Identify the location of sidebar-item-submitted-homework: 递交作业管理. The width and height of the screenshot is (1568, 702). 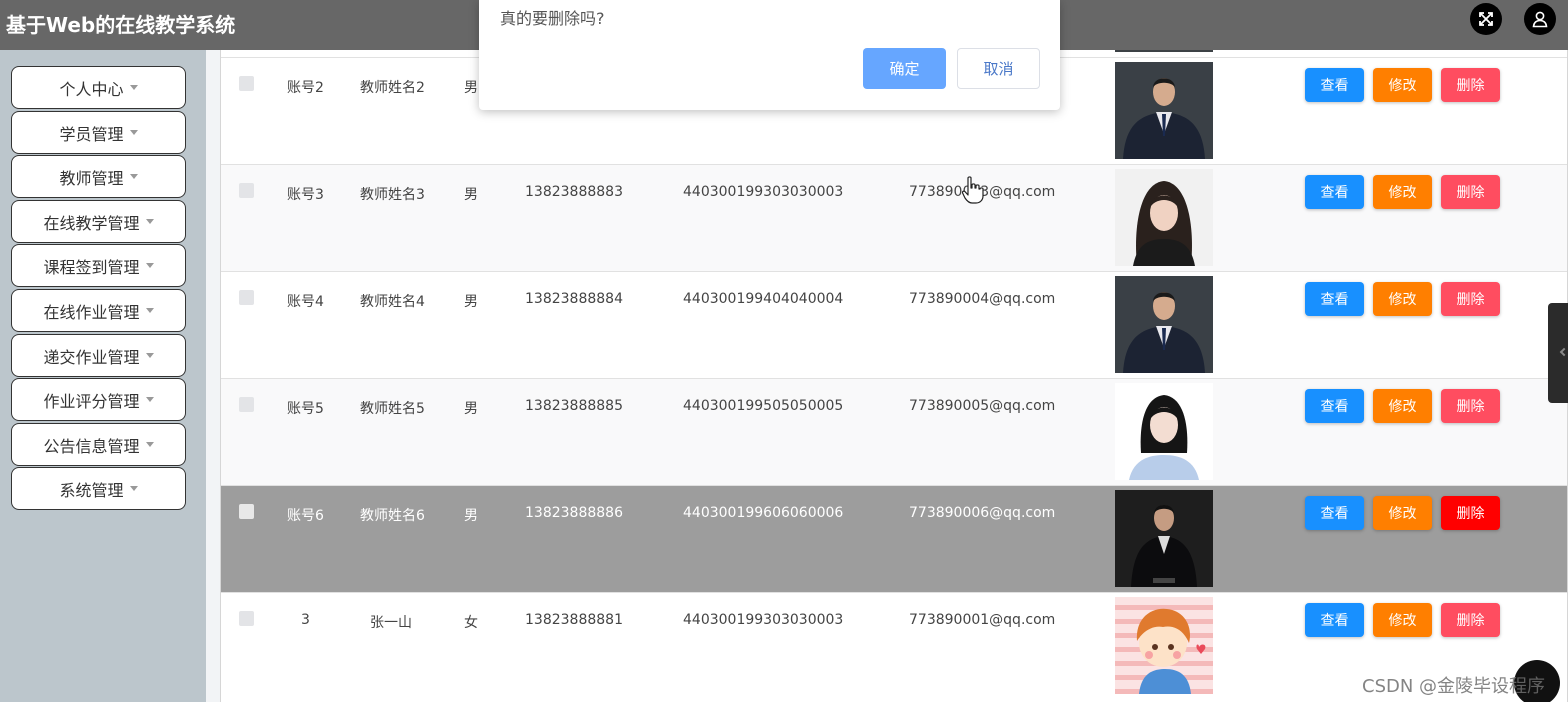
(98, 355).